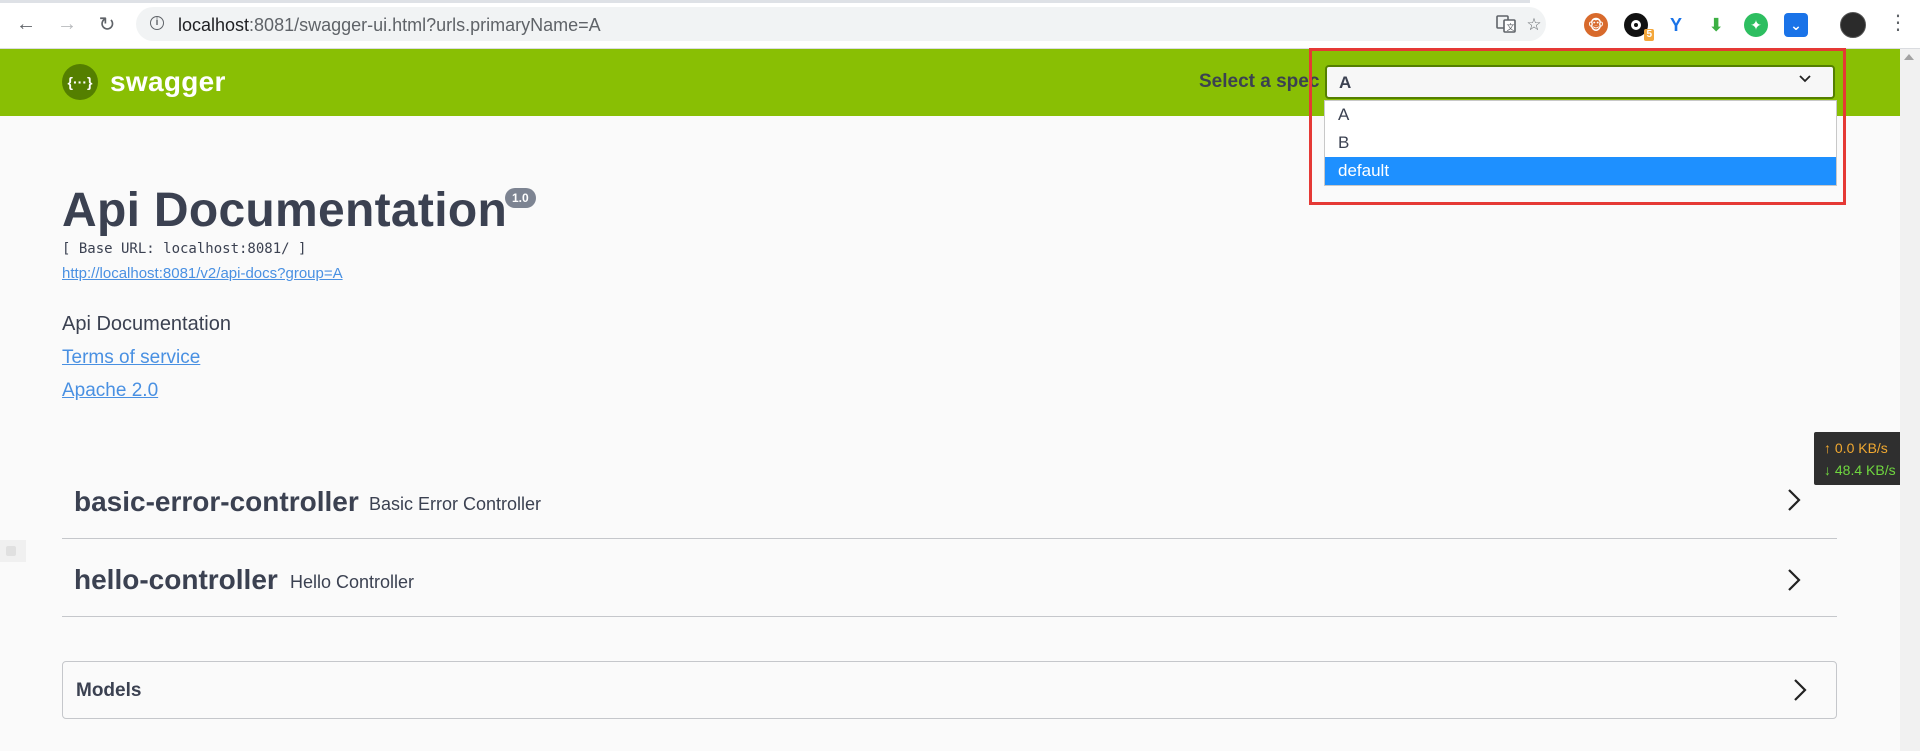 The height and width of the screenshot is (751, 1920). Describe the element at coordinates (1676, 25) in the screenshot. I see `extension-y-icon: Y` at that location.